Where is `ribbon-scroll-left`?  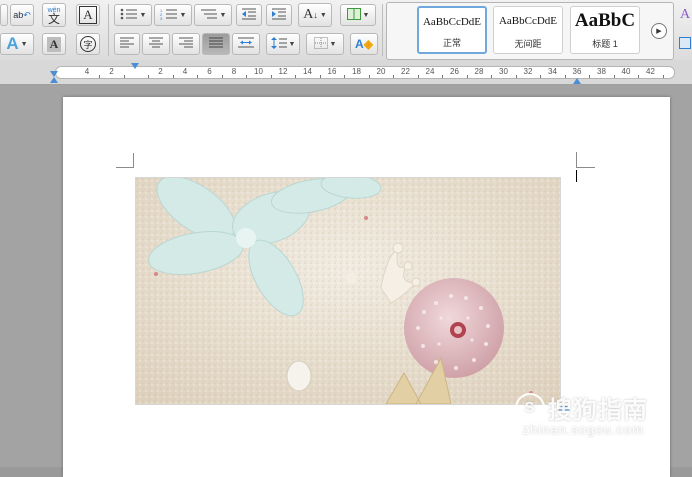
ribbon-scroll-left is located at coordinates (4, 15).